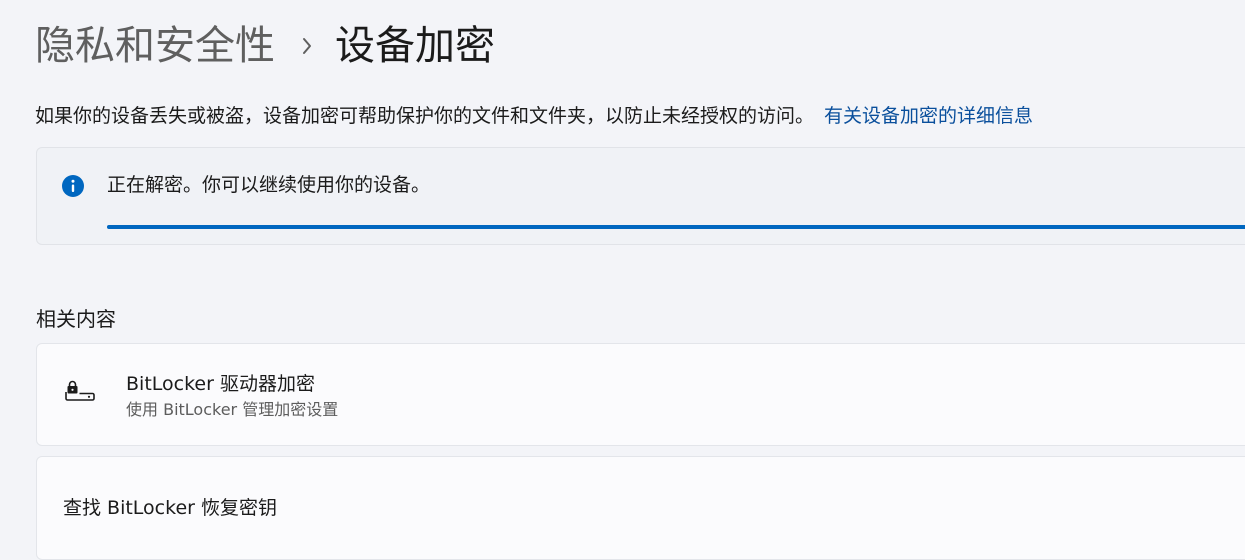 This screenshot has height=560, width=1245. Describe the element at coordinates (415, 46) in the screenshot. I see `page-title: 设备加密` at that location.